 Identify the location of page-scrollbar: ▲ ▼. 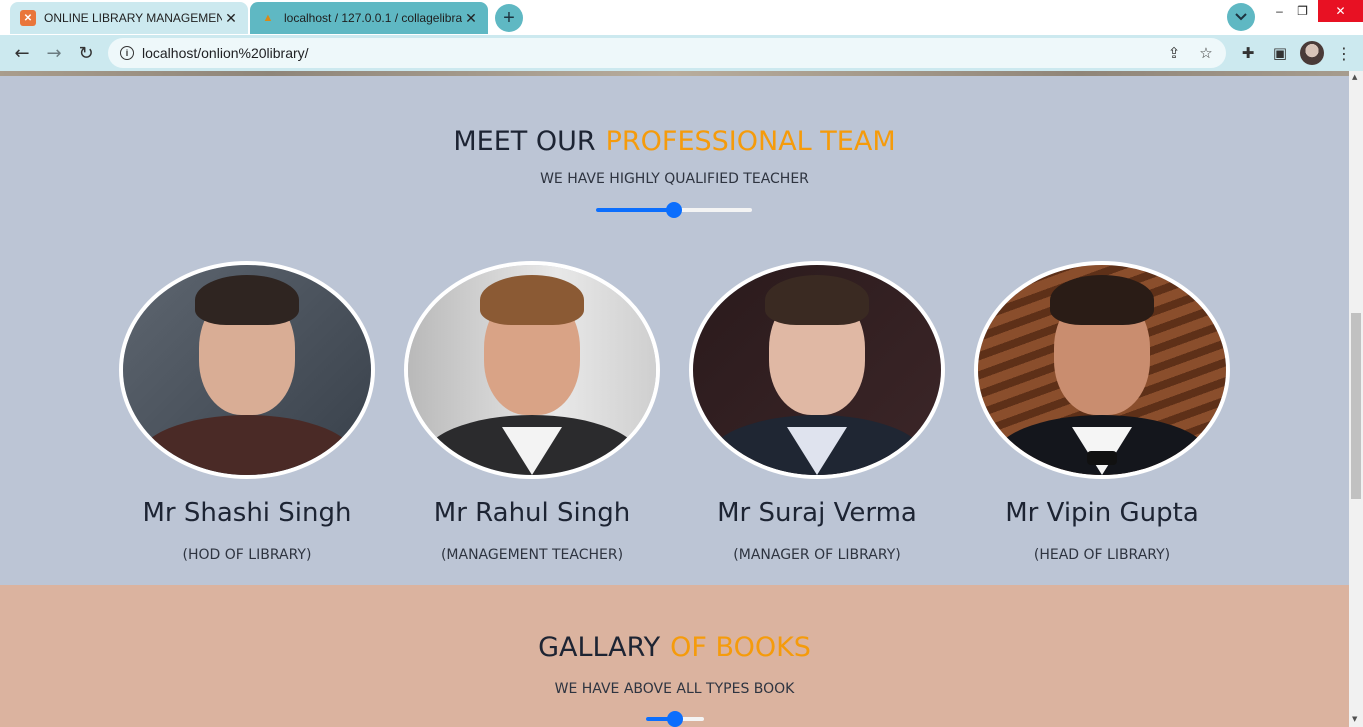
(1356, 399).